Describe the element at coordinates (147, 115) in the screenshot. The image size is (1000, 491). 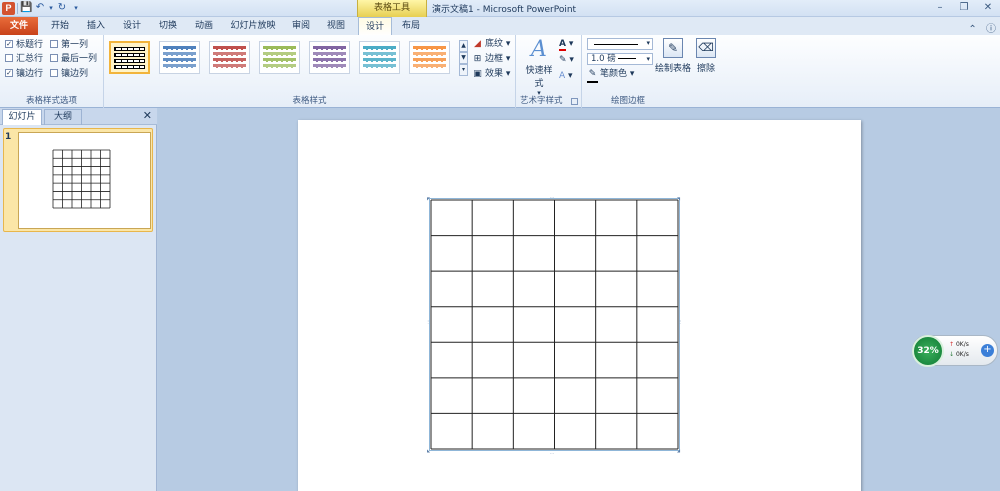
I see `close-icon: ✕` at that location.